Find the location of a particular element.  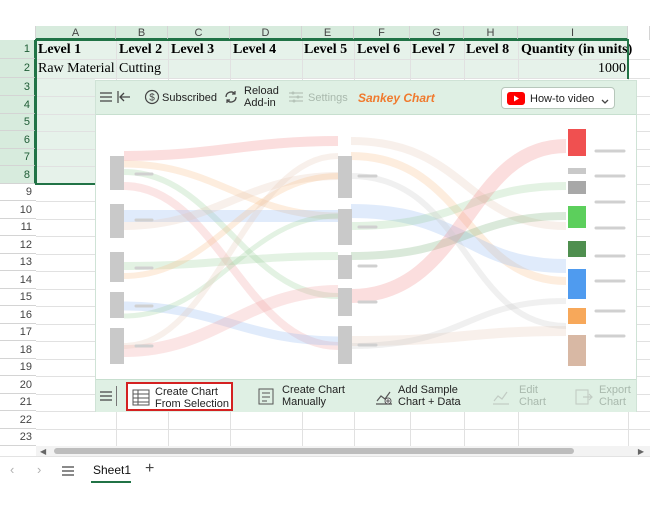

settings-label: Settings is located at coordinates (328, 98).